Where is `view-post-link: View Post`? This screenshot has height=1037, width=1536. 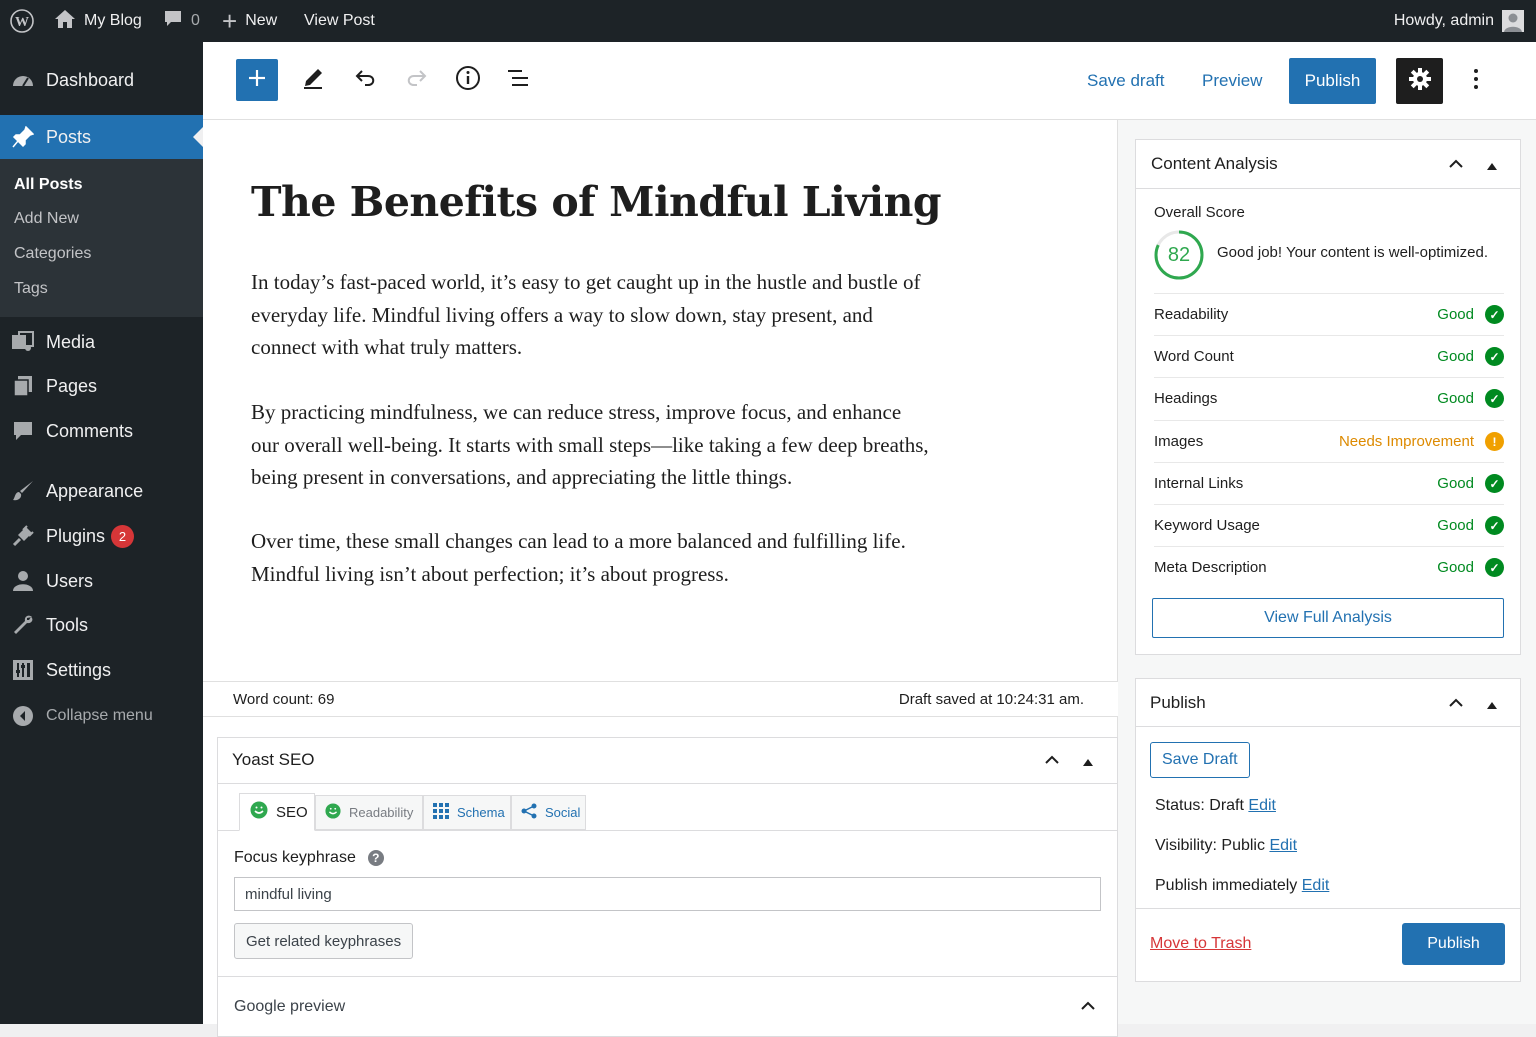
view-post-link: View Post is located at coordinates (339, 21).